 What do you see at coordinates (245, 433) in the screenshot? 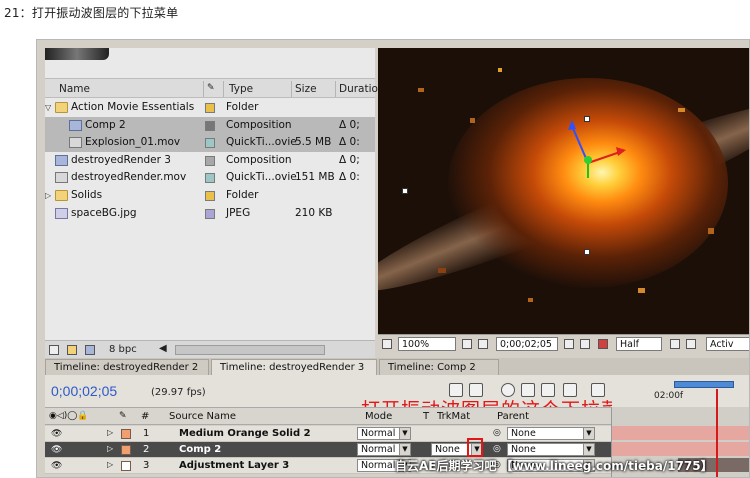
I see `layer-source-name: Medium Orange Solid 2` at bounding box center [245, 433].